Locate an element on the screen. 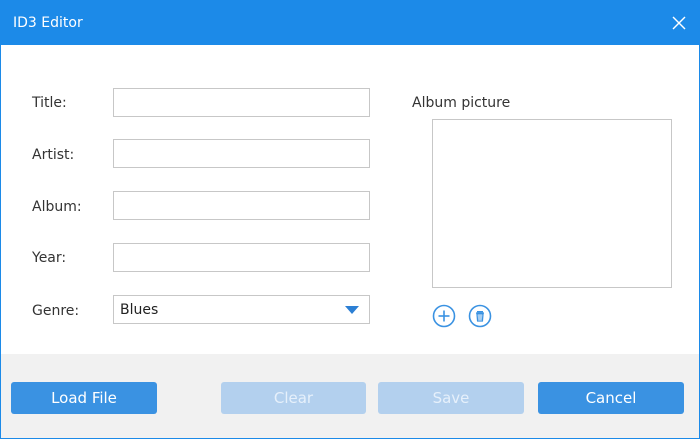  add-picture-button is located at coordinates (444, 316).